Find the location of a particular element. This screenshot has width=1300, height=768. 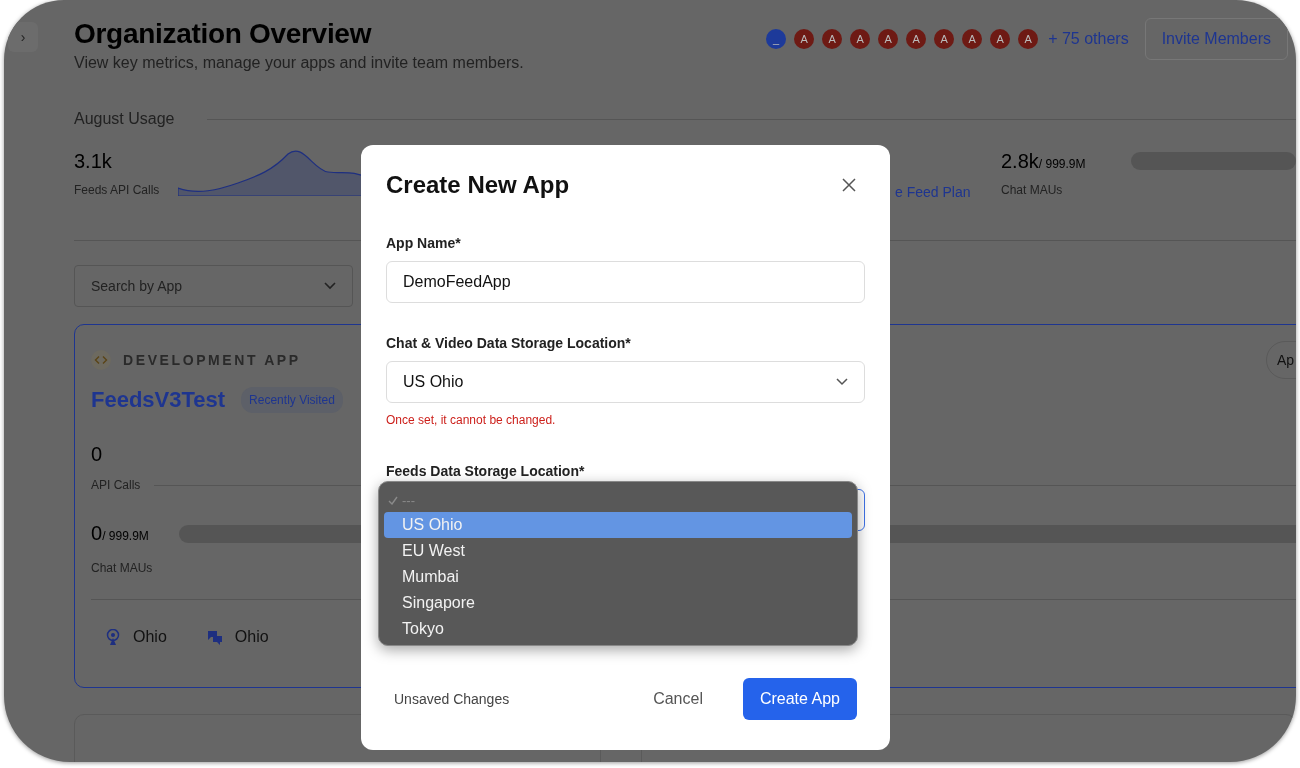

stat-label: Feeds API Calls is located at coordinates (117, 190).